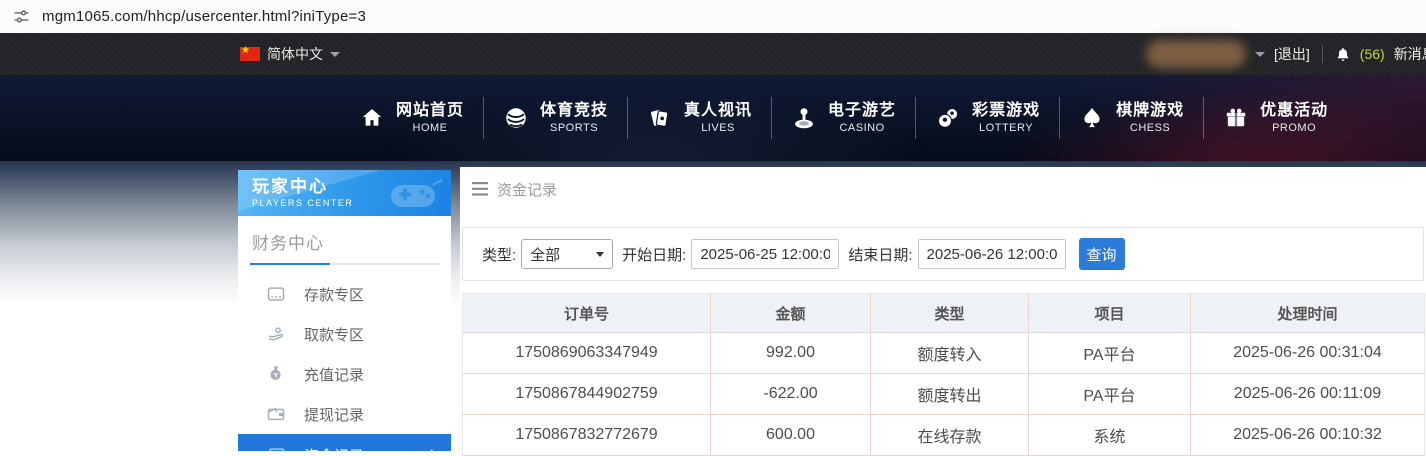  I want to click on language-selector: ★ 简体中文, so click(290, 54).